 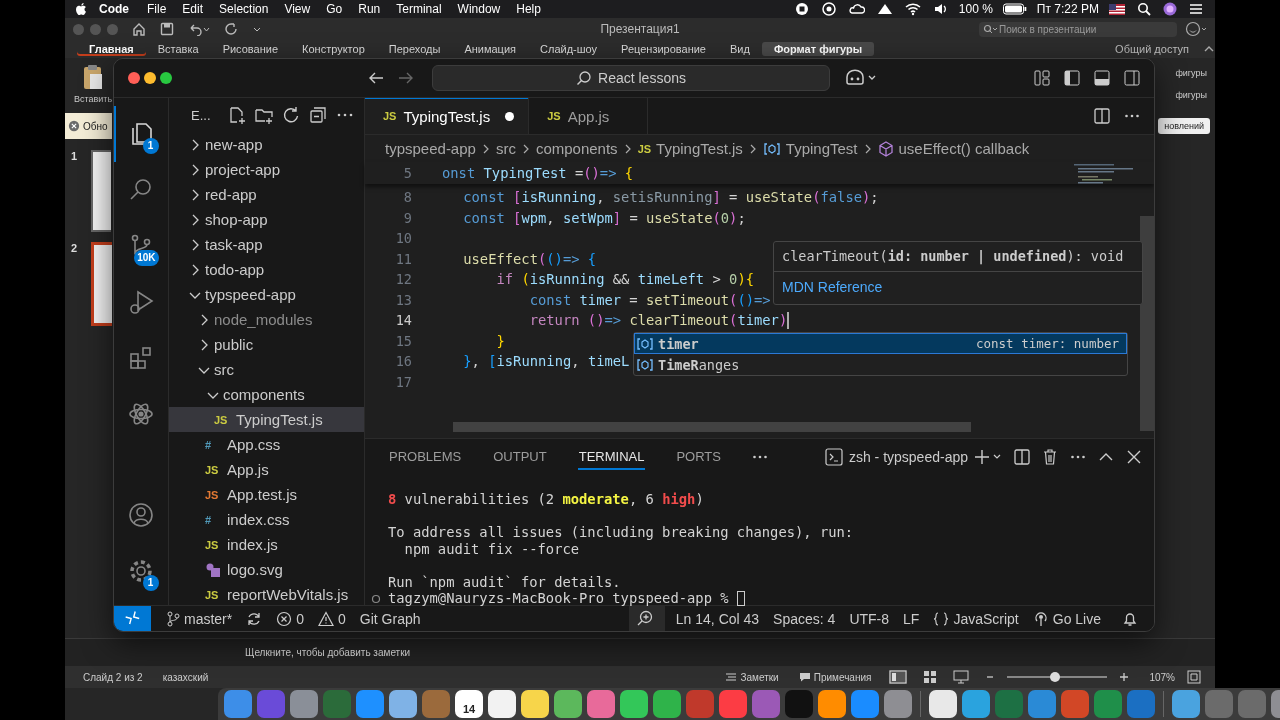 I want to click on home-icon, so click(x=139, y=29).